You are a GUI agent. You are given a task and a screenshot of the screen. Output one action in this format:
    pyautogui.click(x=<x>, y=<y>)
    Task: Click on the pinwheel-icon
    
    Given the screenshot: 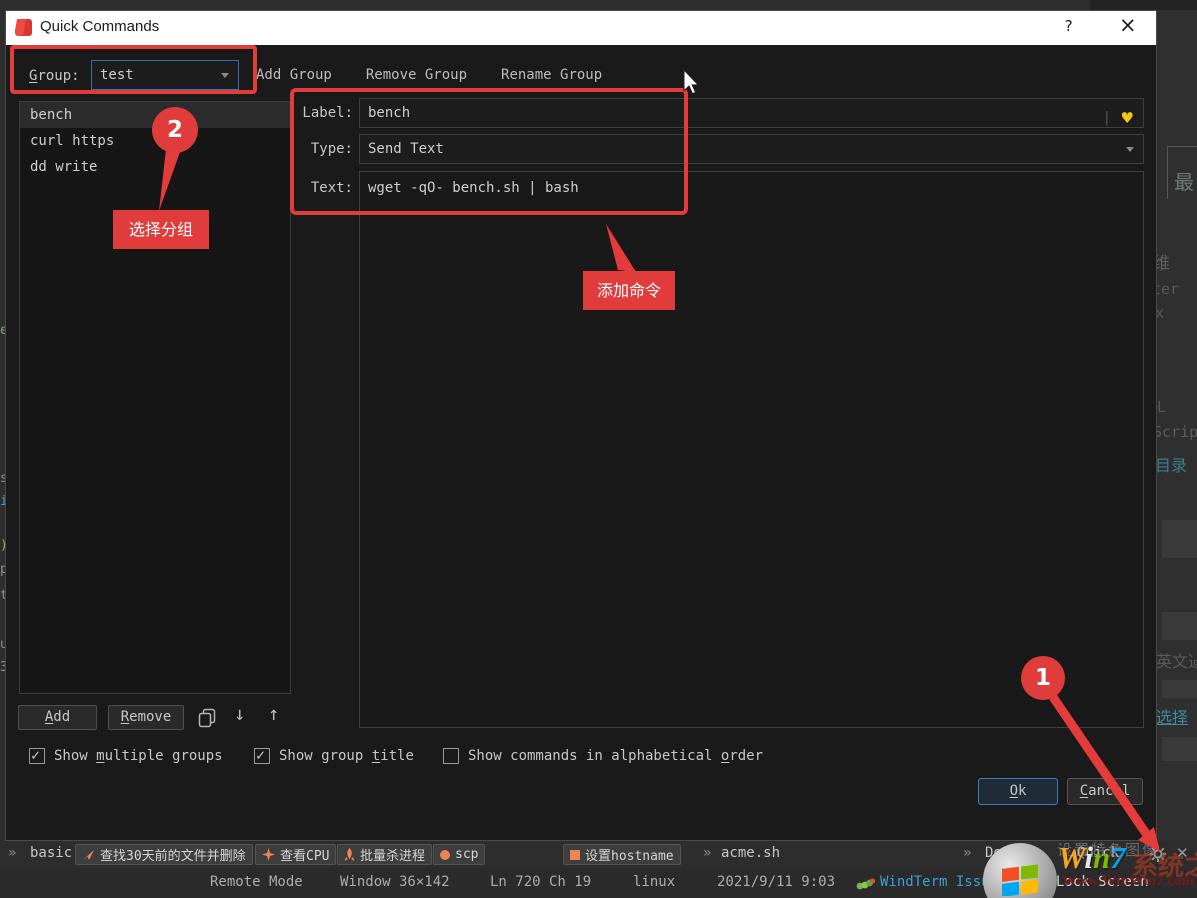 What is the action you would take?
    pyautogui.click(x=268, y=854)
    